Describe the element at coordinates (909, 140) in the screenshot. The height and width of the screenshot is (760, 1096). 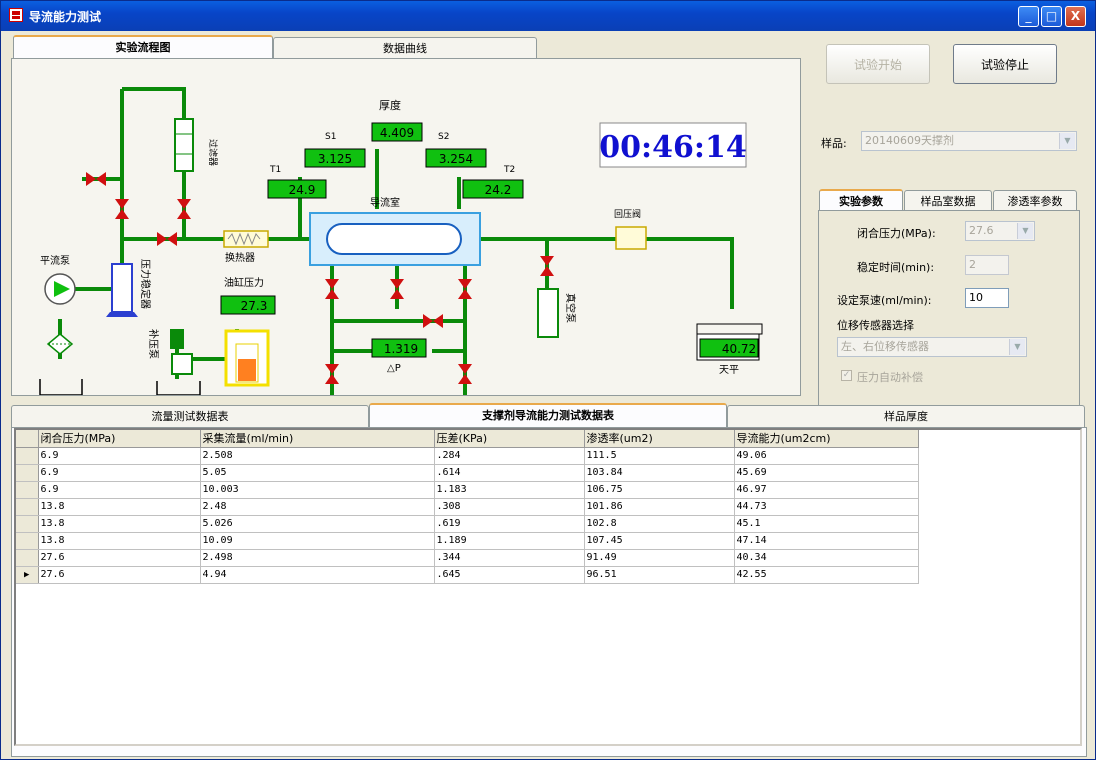
I see `sample-value: 20140609天撑剂` at that location.